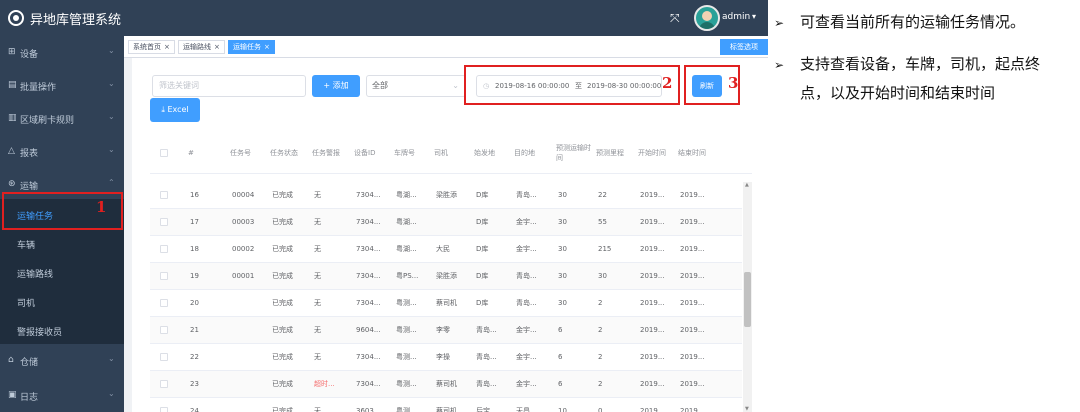  I want to click on vertical-scrollbar: ▲ ▼, so click(747, 297).